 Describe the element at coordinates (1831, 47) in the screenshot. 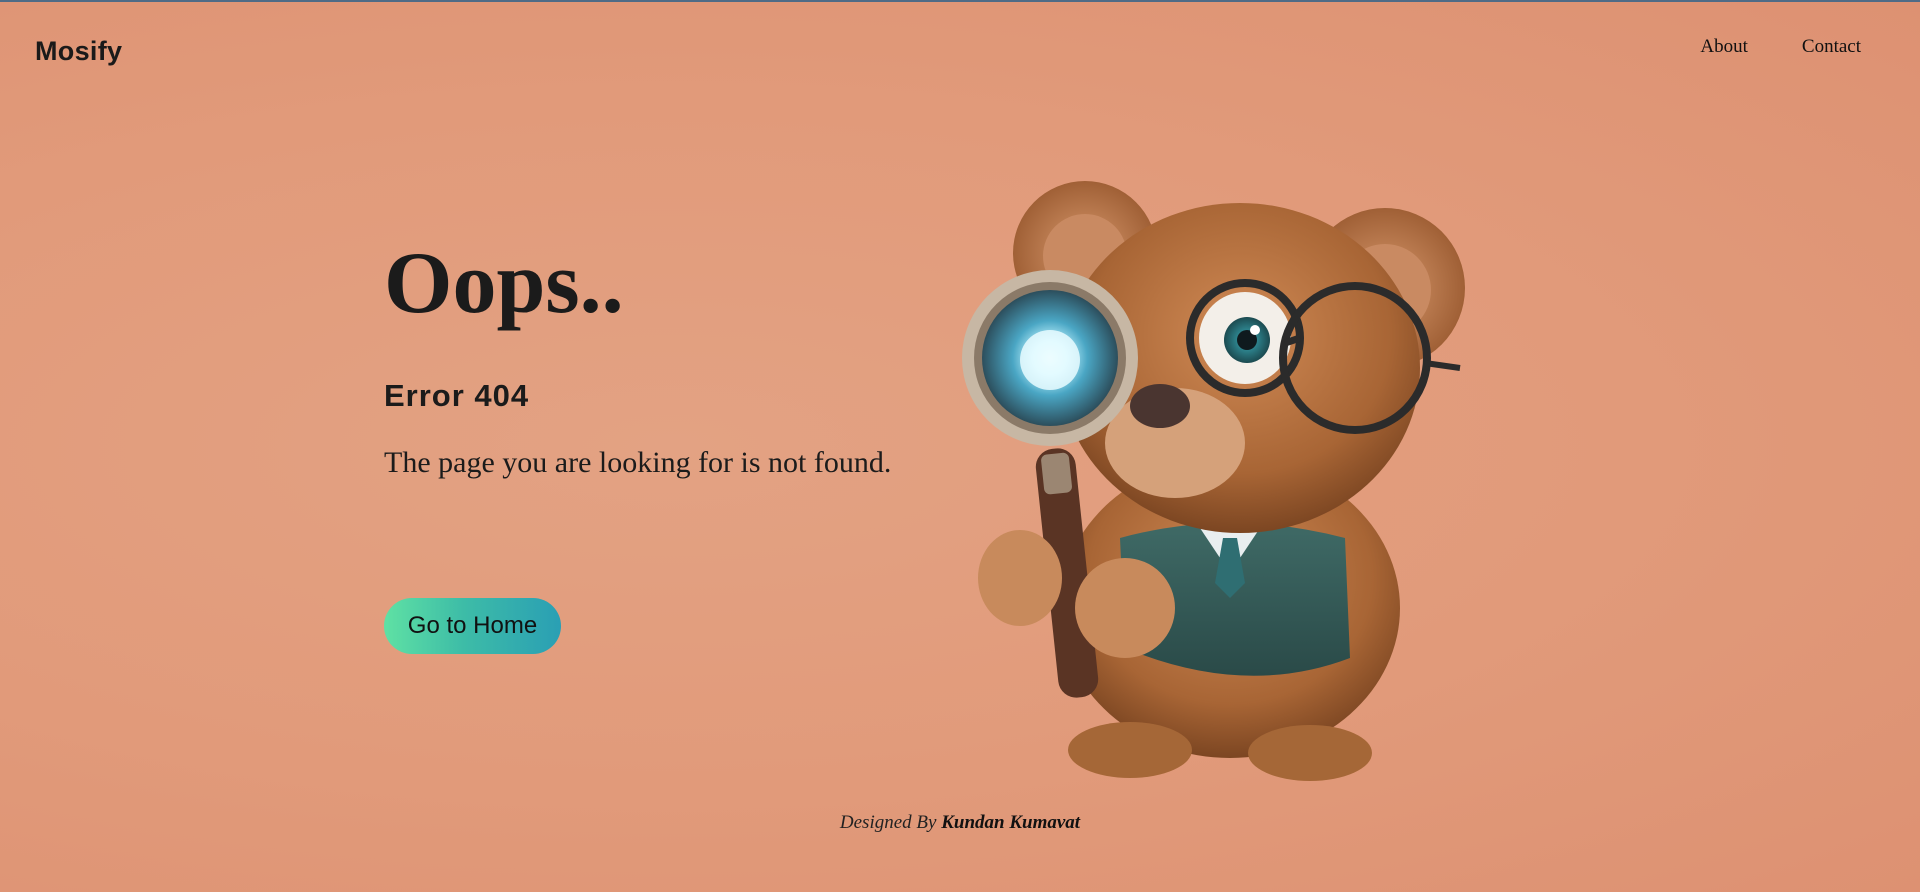

I see `nav-link-contact: Contact` at that location.